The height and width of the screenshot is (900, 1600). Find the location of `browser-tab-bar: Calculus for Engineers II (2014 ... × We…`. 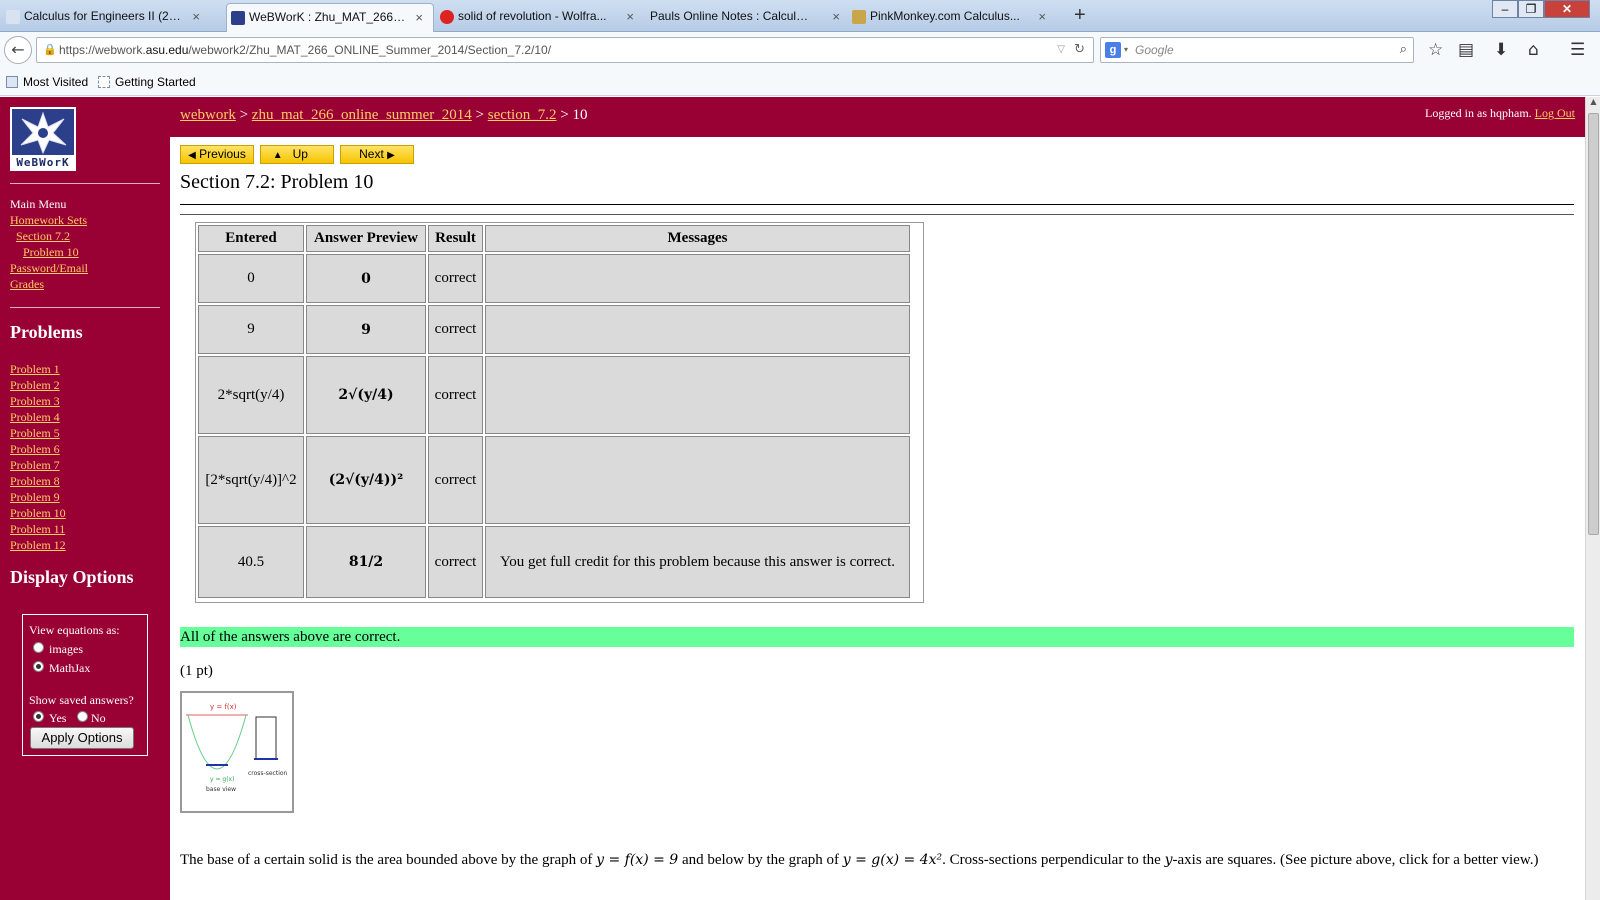

browser-tab-bar: Calculus for Engineers II (2014 ... × We… is located at coordinates (800, 16).